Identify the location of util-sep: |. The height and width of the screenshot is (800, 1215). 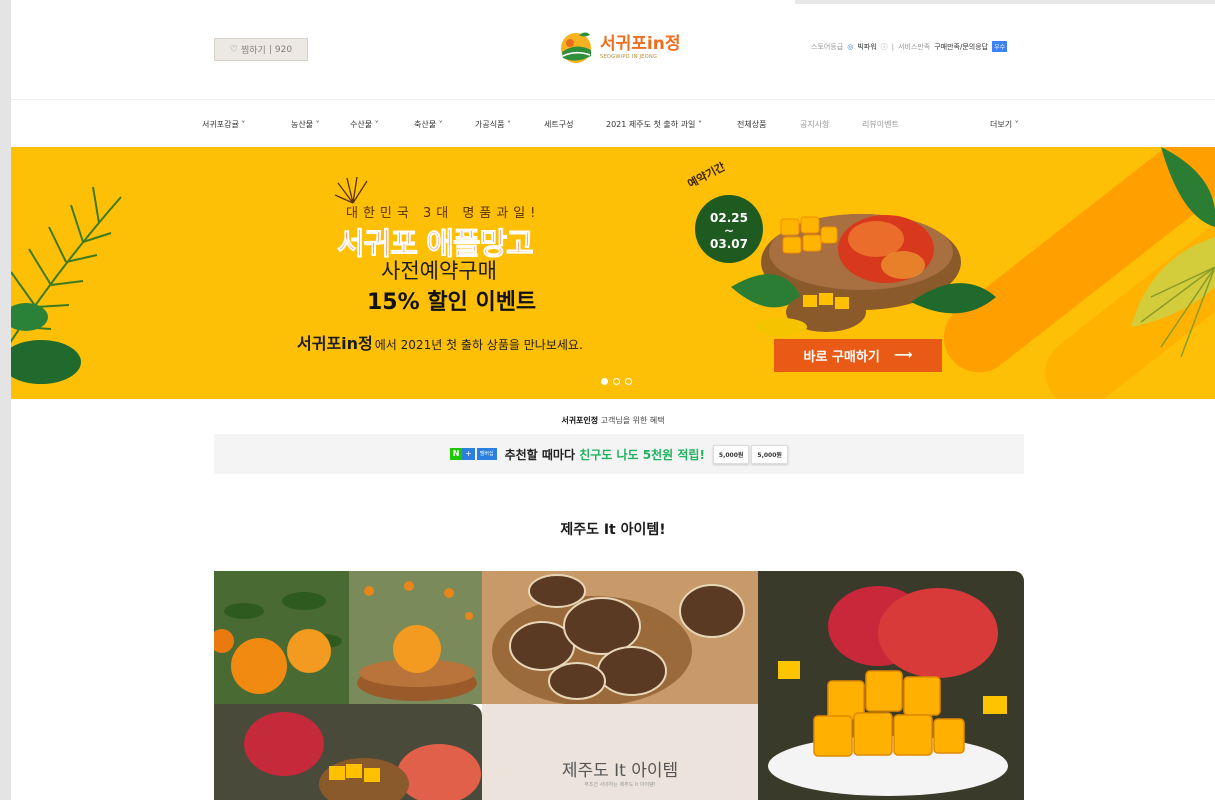
(892, 46).